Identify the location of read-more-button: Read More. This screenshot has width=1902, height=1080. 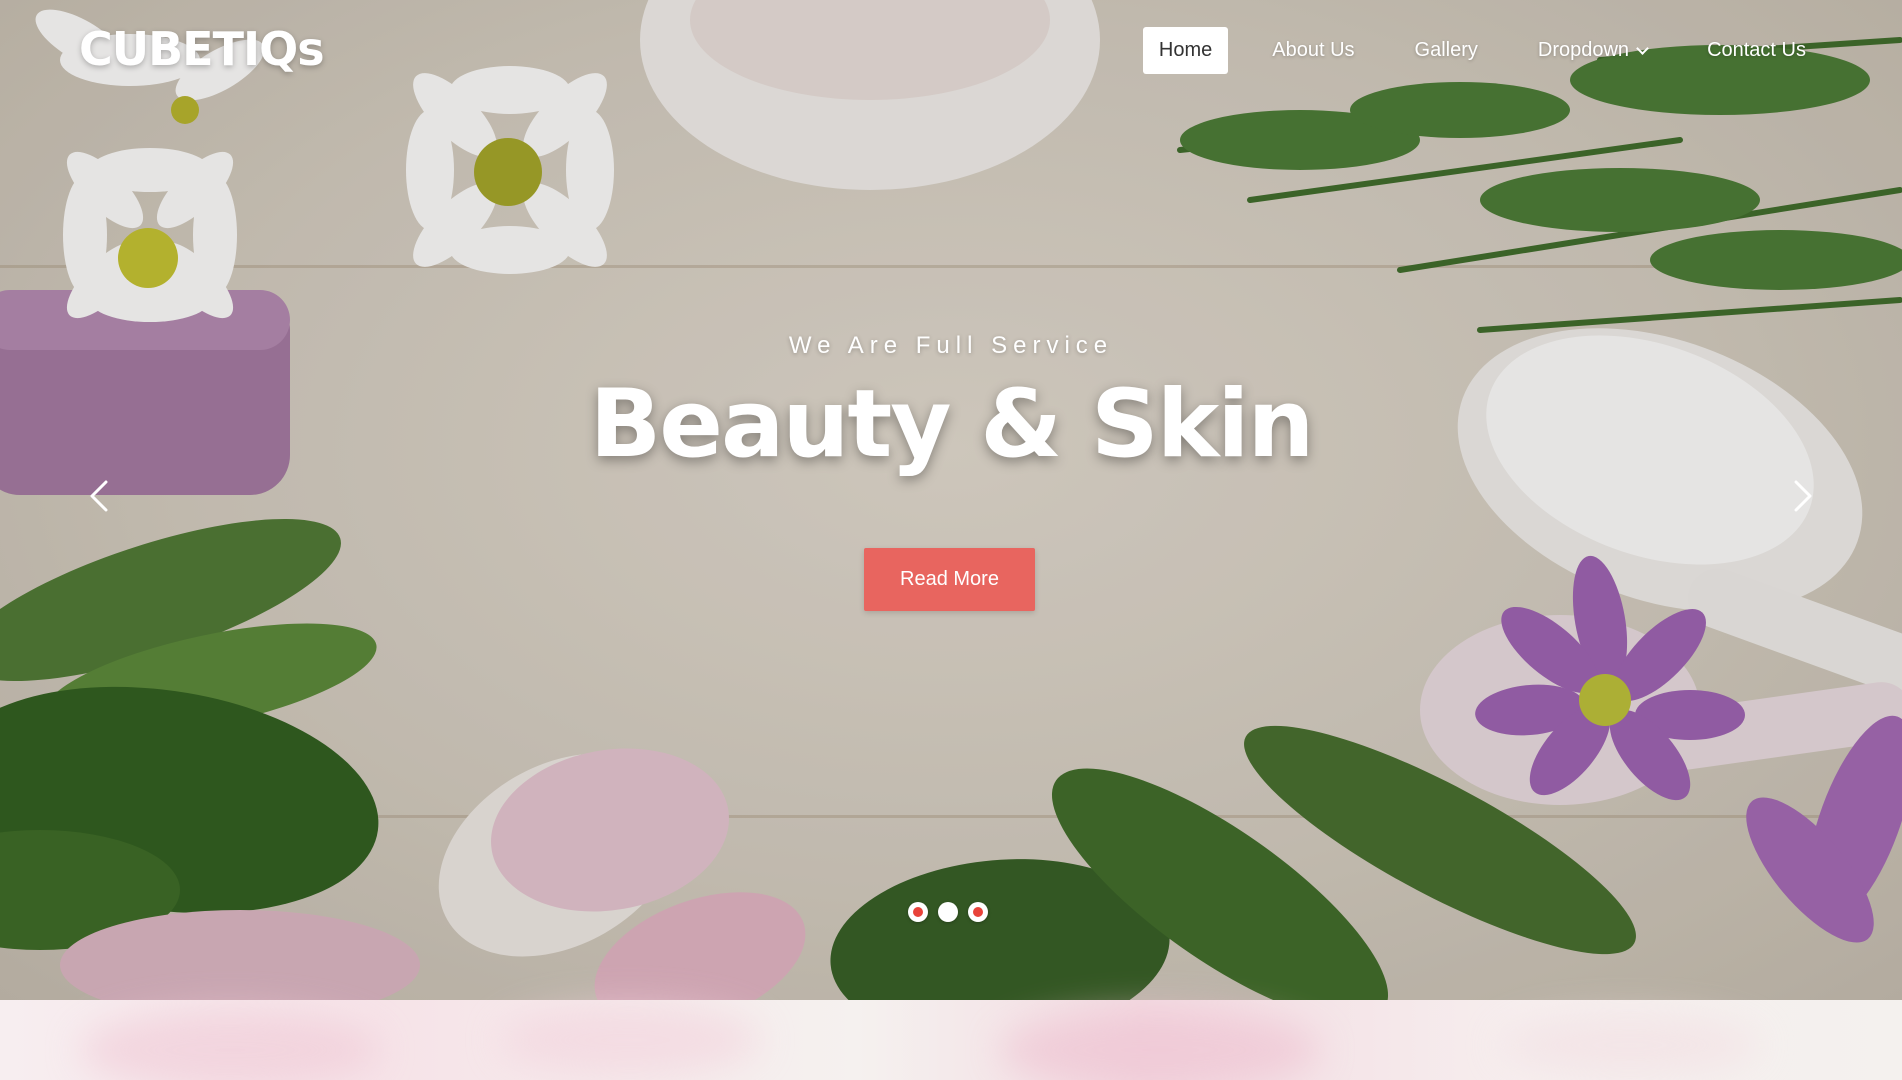
(949, 579).